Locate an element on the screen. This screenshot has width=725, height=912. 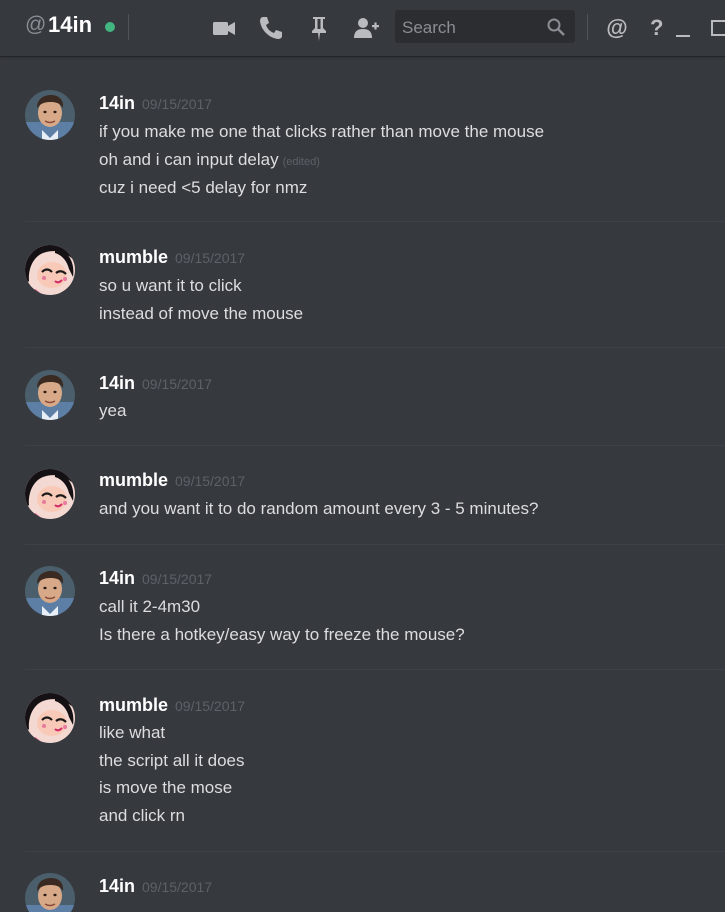
search-input: Search is located at coordinates (485, 26).